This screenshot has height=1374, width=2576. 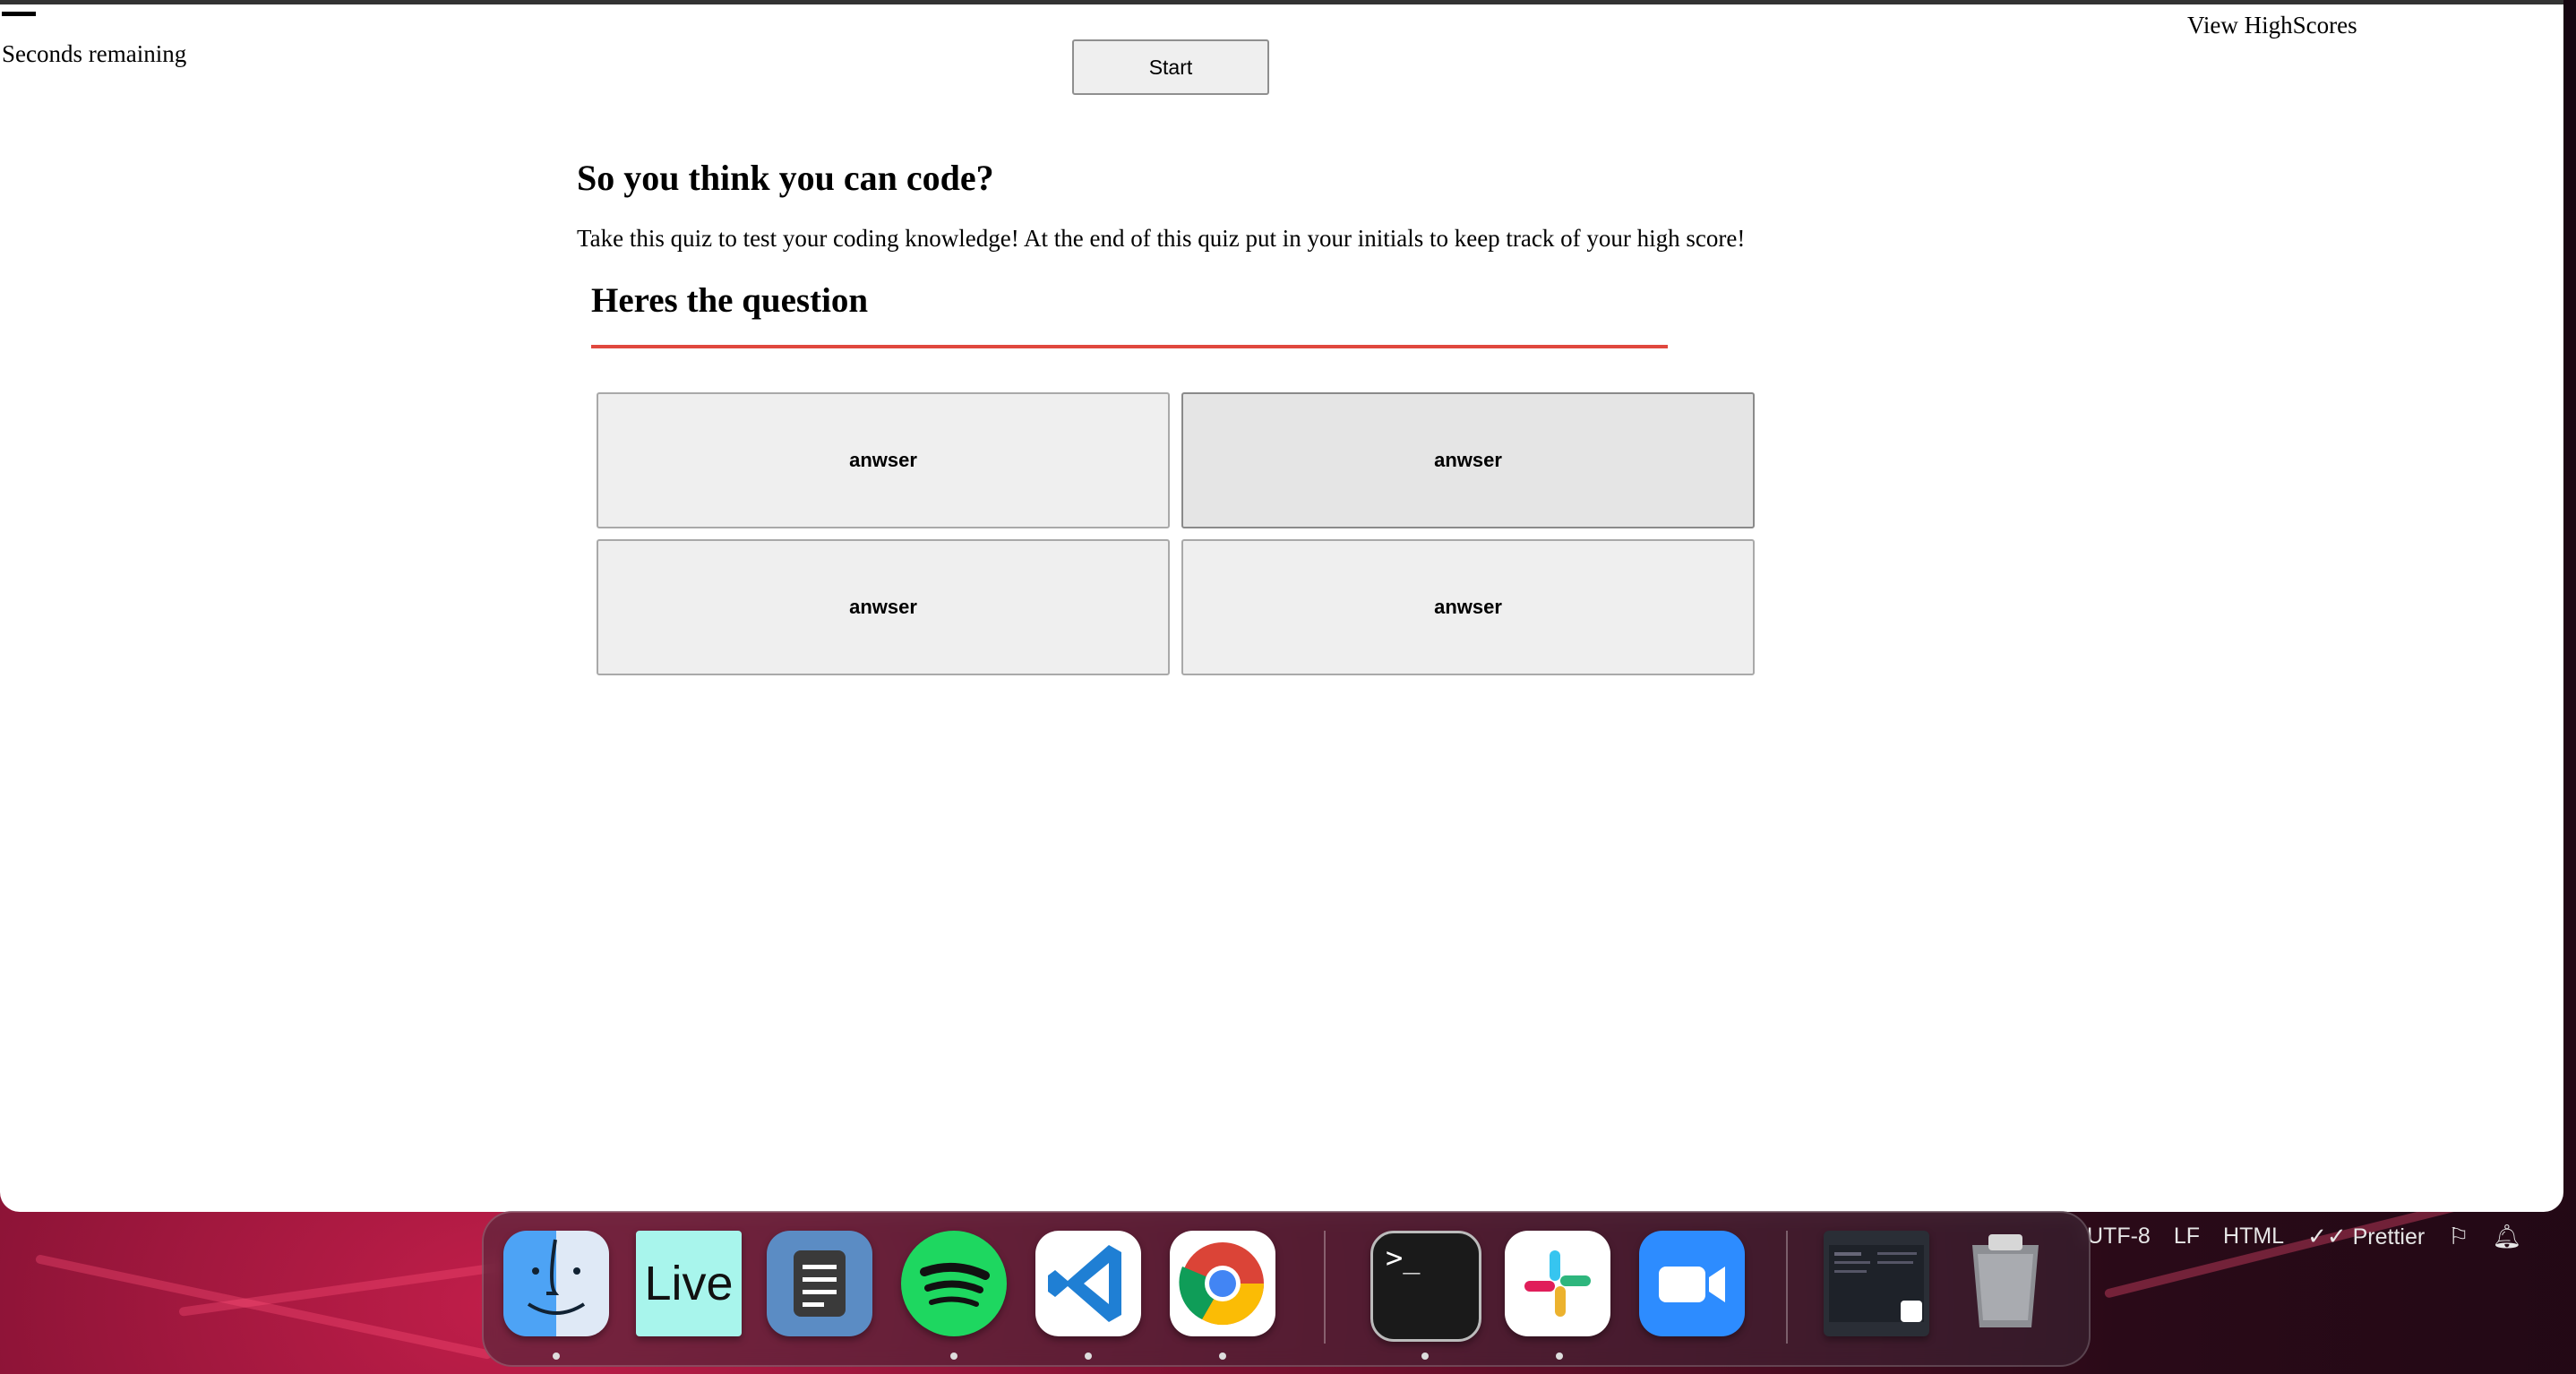 I want to click on double-check-icon: ✓✓, so click(x=2327, y=1235).